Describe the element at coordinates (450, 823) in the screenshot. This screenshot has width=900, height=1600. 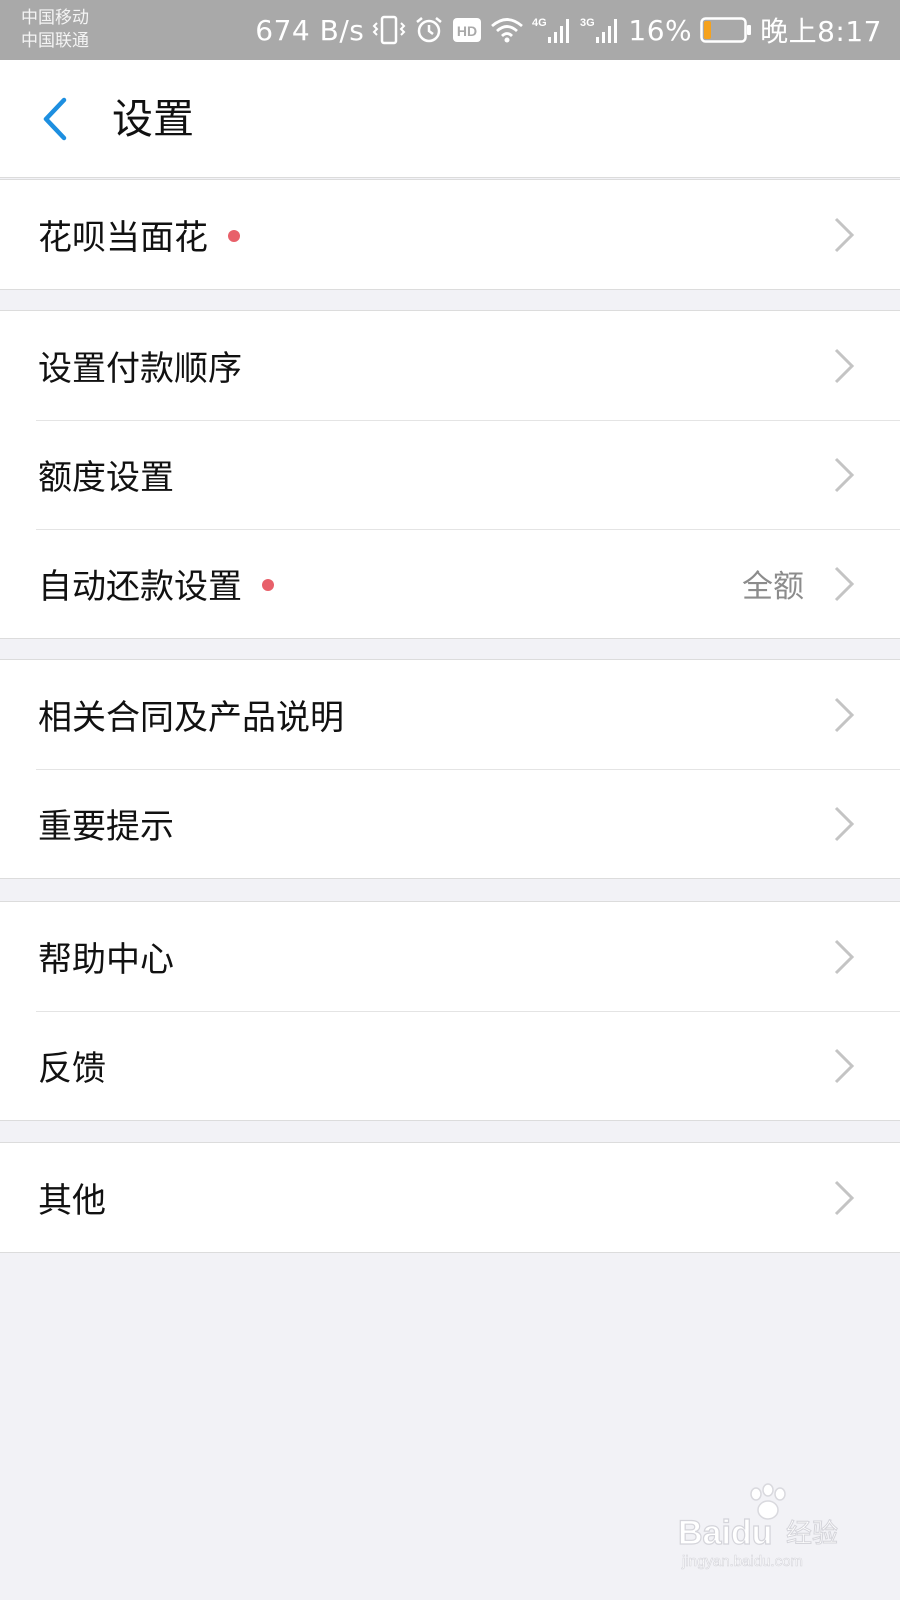
I see `settings-item-important-notice: 重要提示` at that location.